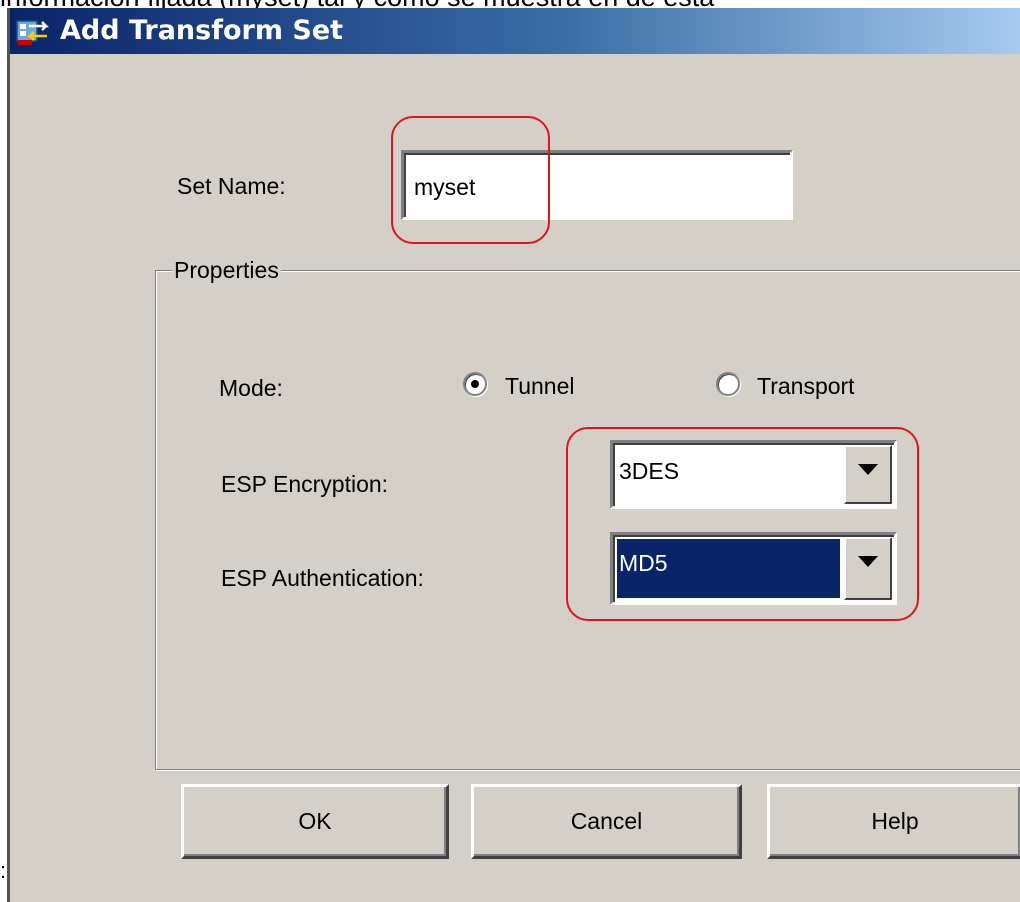  What do you see at coordinates (806, 386) in the screenshot?
I see `transport-option-label: Transport` at bounding box center [806, 386].